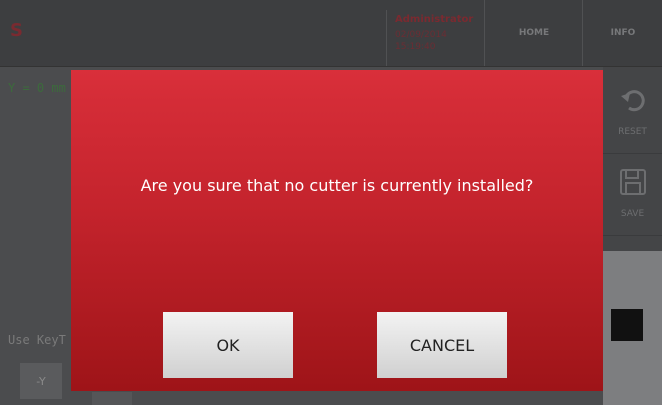  Describe the element at coordinates (442, 345) in the screenshot. I see `cancel-button: CANCEL` at that location.